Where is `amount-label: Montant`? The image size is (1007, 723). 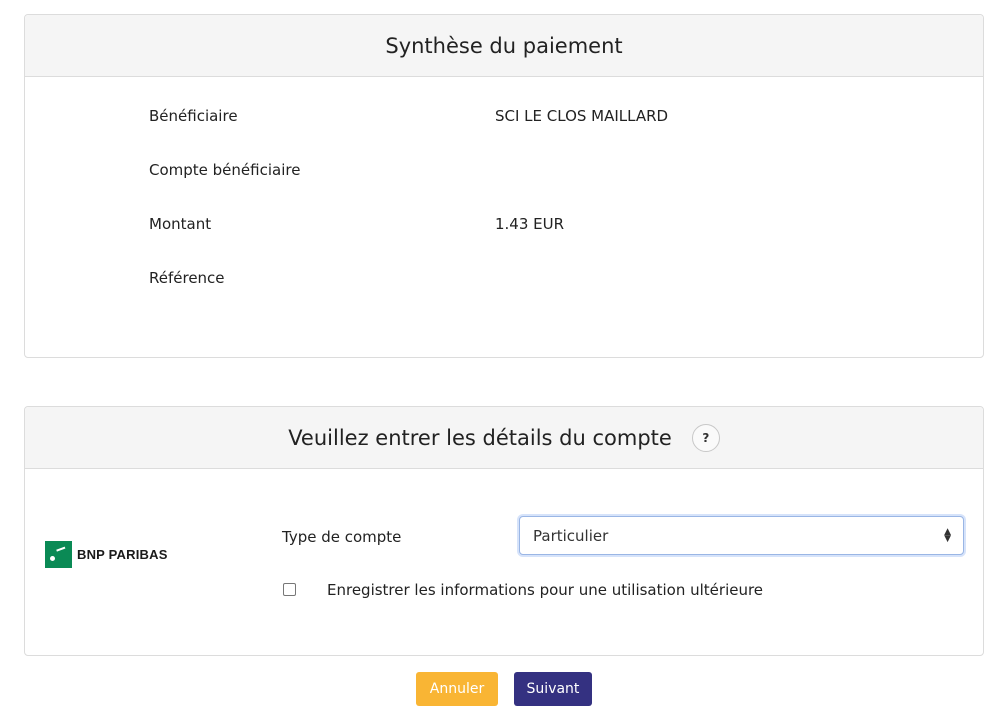
amount-label: Montant is located at coordinates (180, 224).